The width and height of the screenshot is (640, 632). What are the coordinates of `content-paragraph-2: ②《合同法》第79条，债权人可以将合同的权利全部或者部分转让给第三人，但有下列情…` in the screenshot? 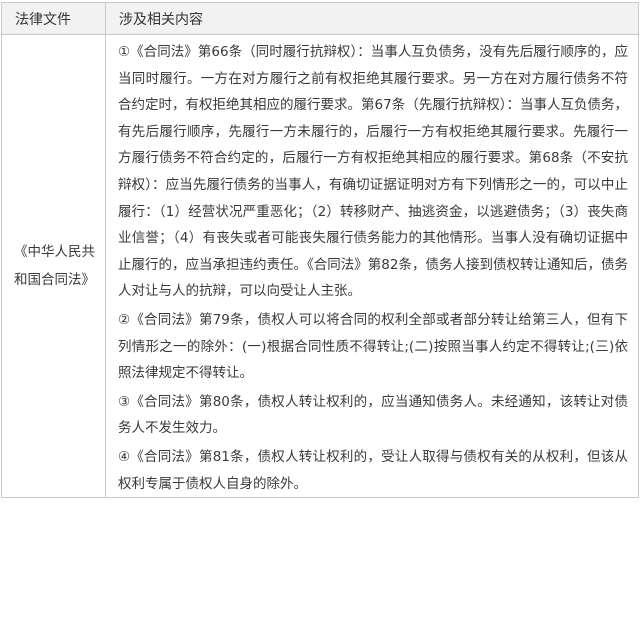 It's located at (373, 346).